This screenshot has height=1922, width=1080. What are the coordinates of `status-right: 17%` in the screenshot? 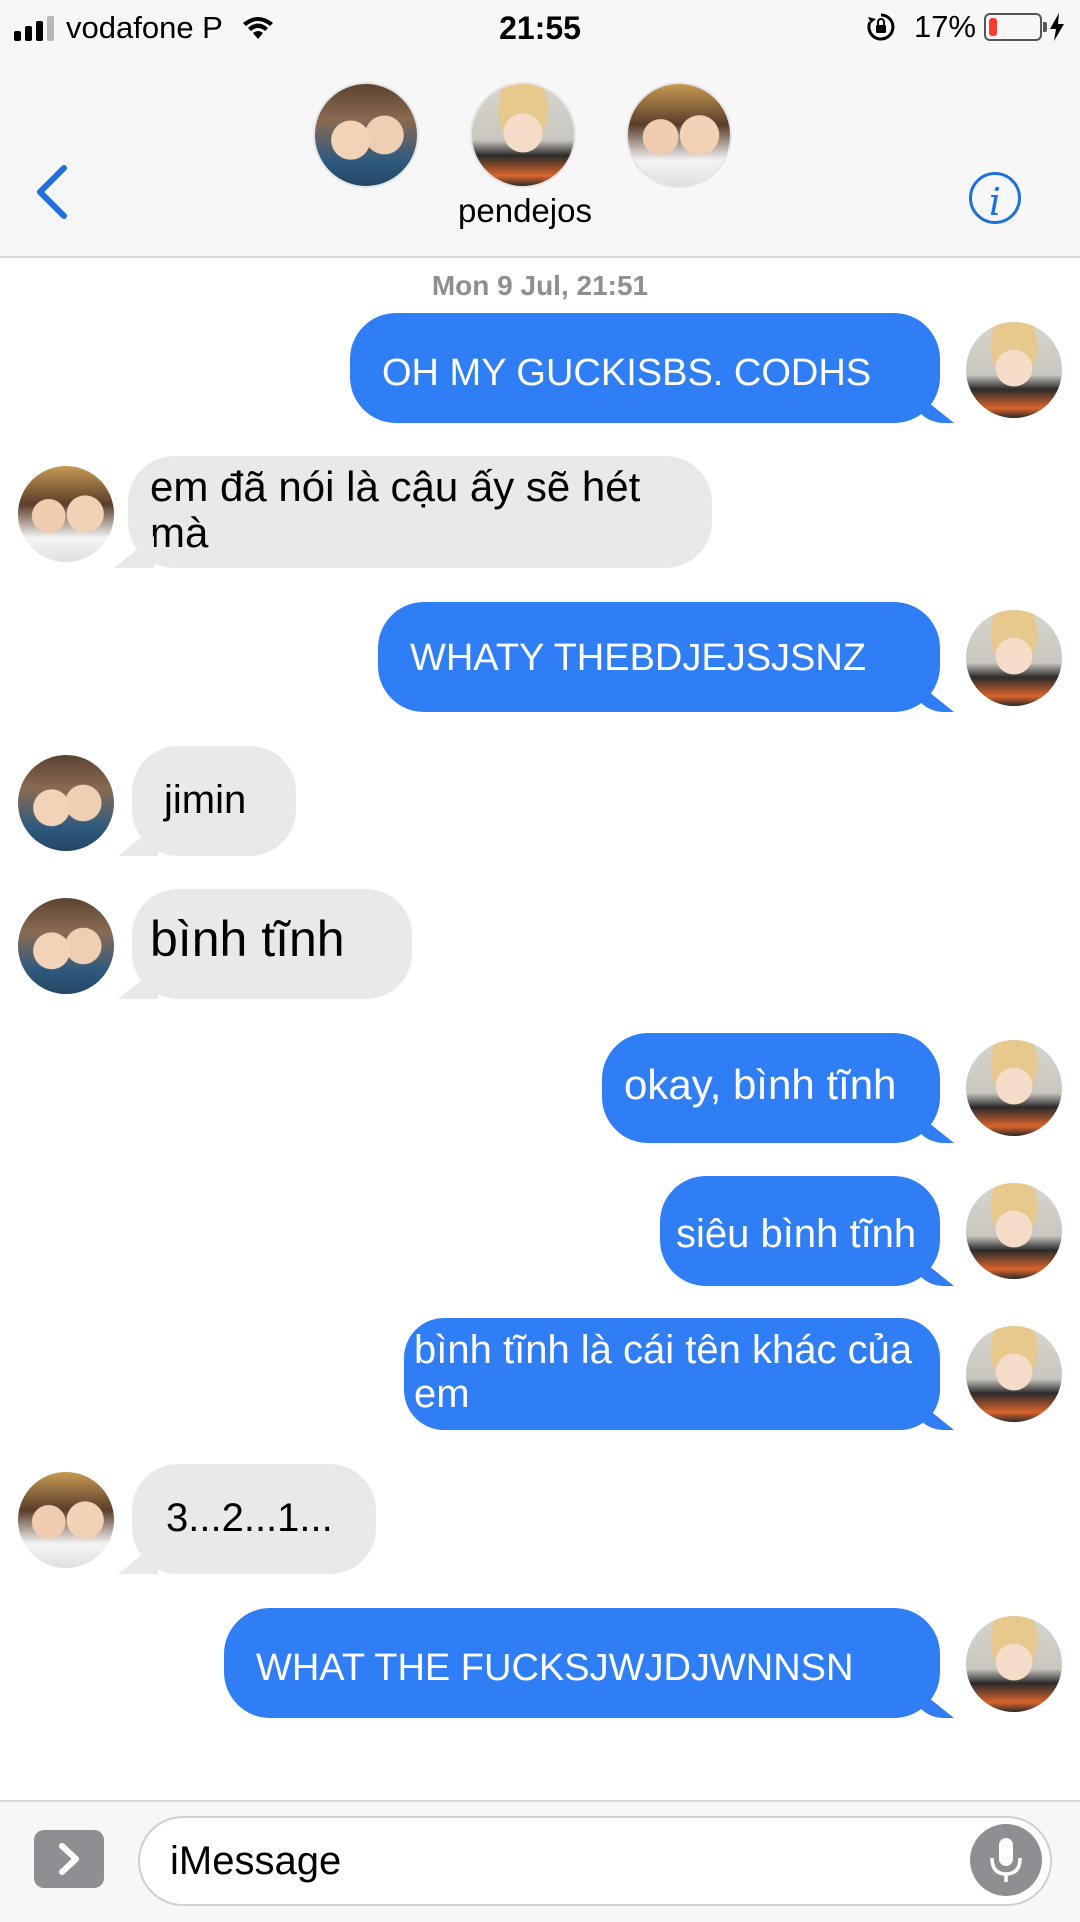 It's located at (966, 27).